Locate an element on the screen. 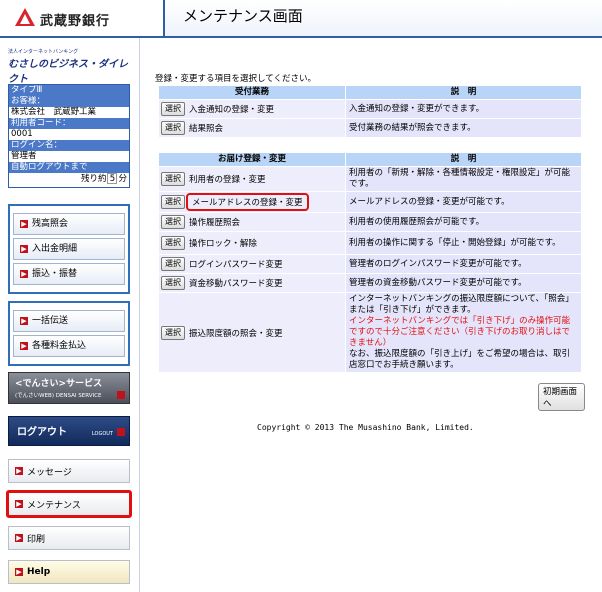  nav-bulk-transmission: ▶ 一括伝送 is located at coordinates (69, 321).